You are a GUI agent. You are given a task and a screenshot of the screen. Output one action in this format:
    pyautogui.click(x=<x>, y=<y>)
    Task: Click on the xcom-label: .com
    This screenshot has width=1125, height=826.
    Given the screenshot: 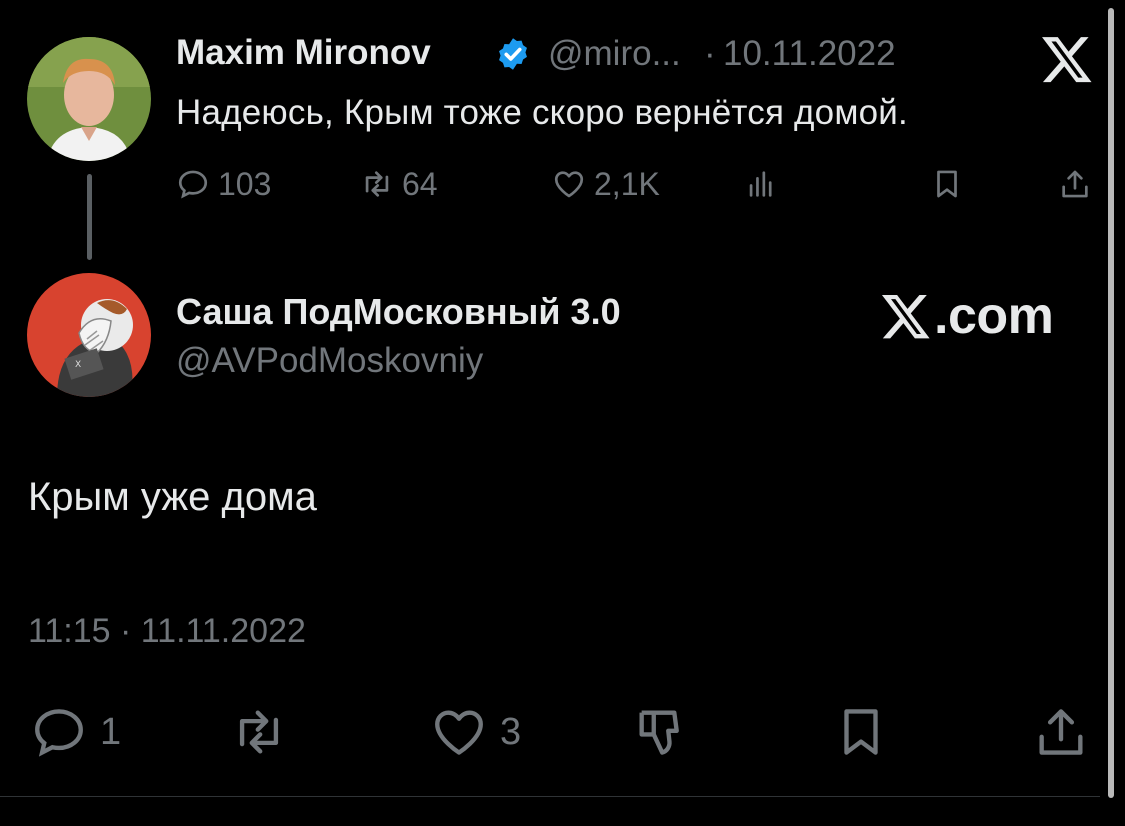 What is the action you would take?
    pyautogui.click(x=994, y=316)
    